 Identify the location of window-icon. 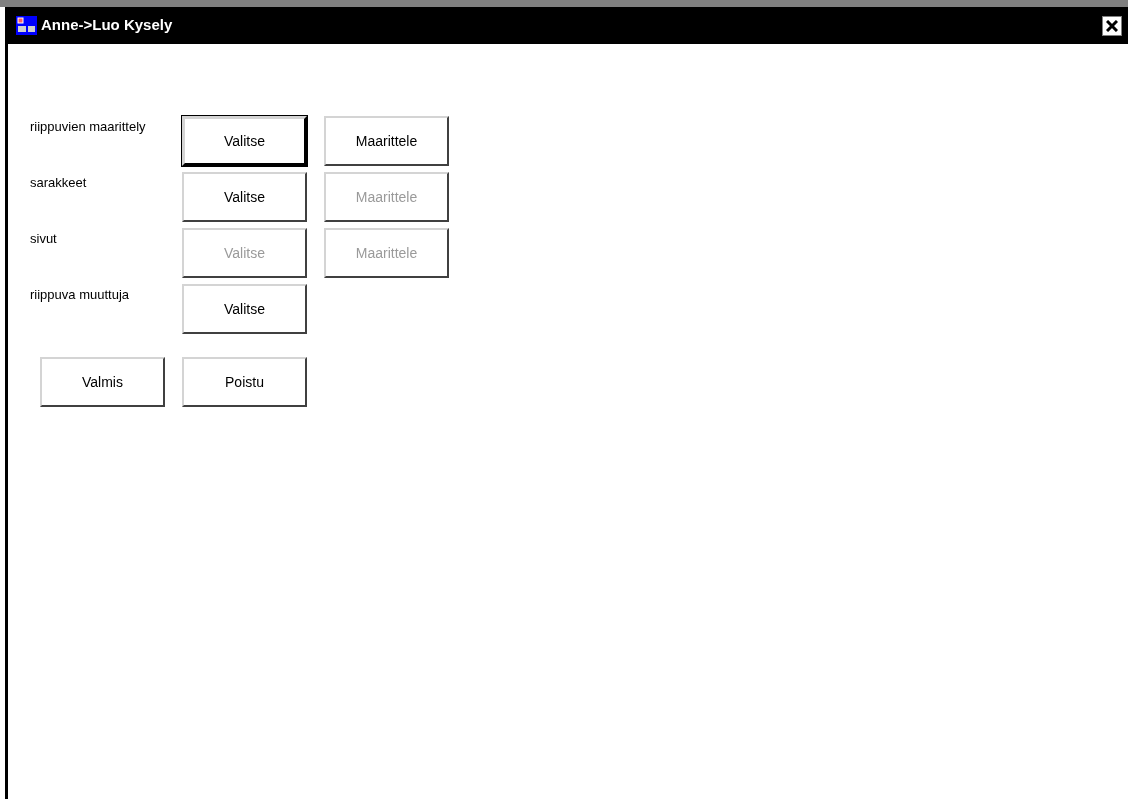
(26, 25).